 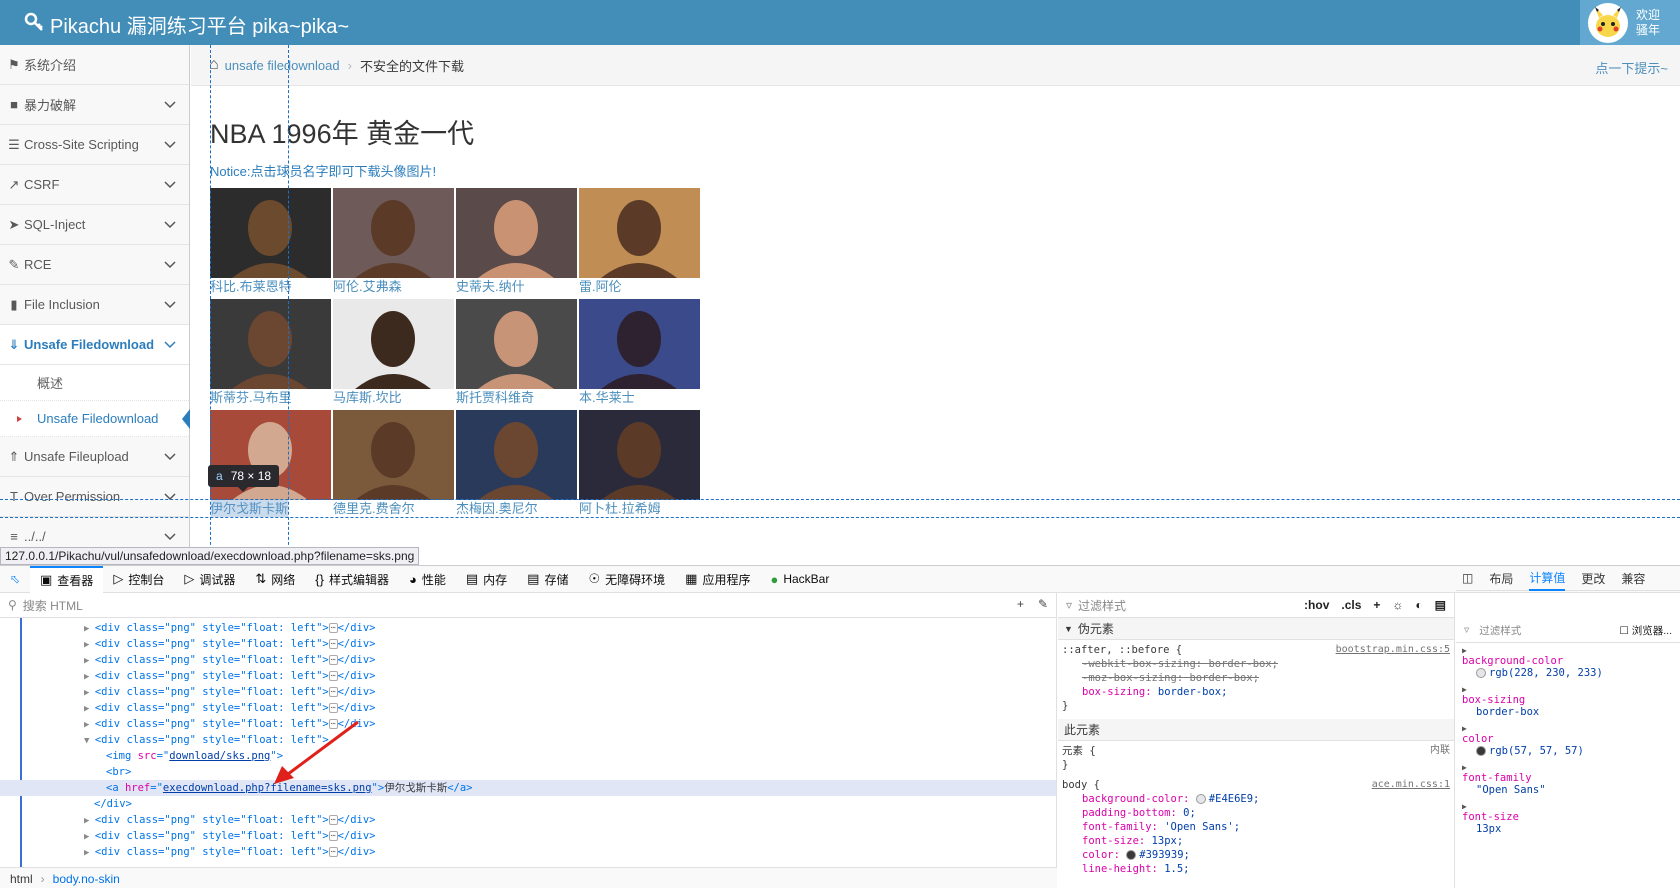 I want to click on computed-prop: ▶ color rgb(57, 57, 57), so click(x=1568, y=740).